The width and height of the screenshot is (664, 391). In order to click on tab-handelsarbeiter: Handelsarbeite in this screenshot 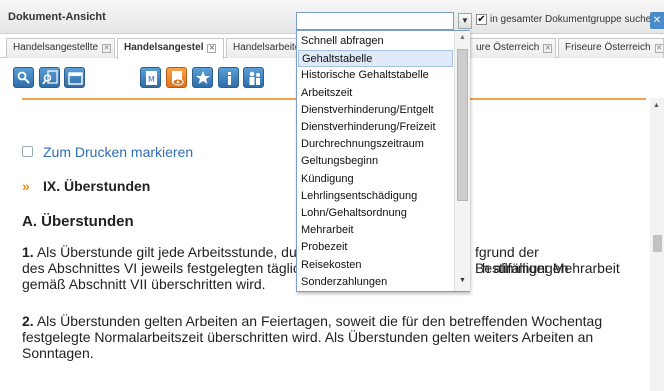, I will do `click(262, 48)`.